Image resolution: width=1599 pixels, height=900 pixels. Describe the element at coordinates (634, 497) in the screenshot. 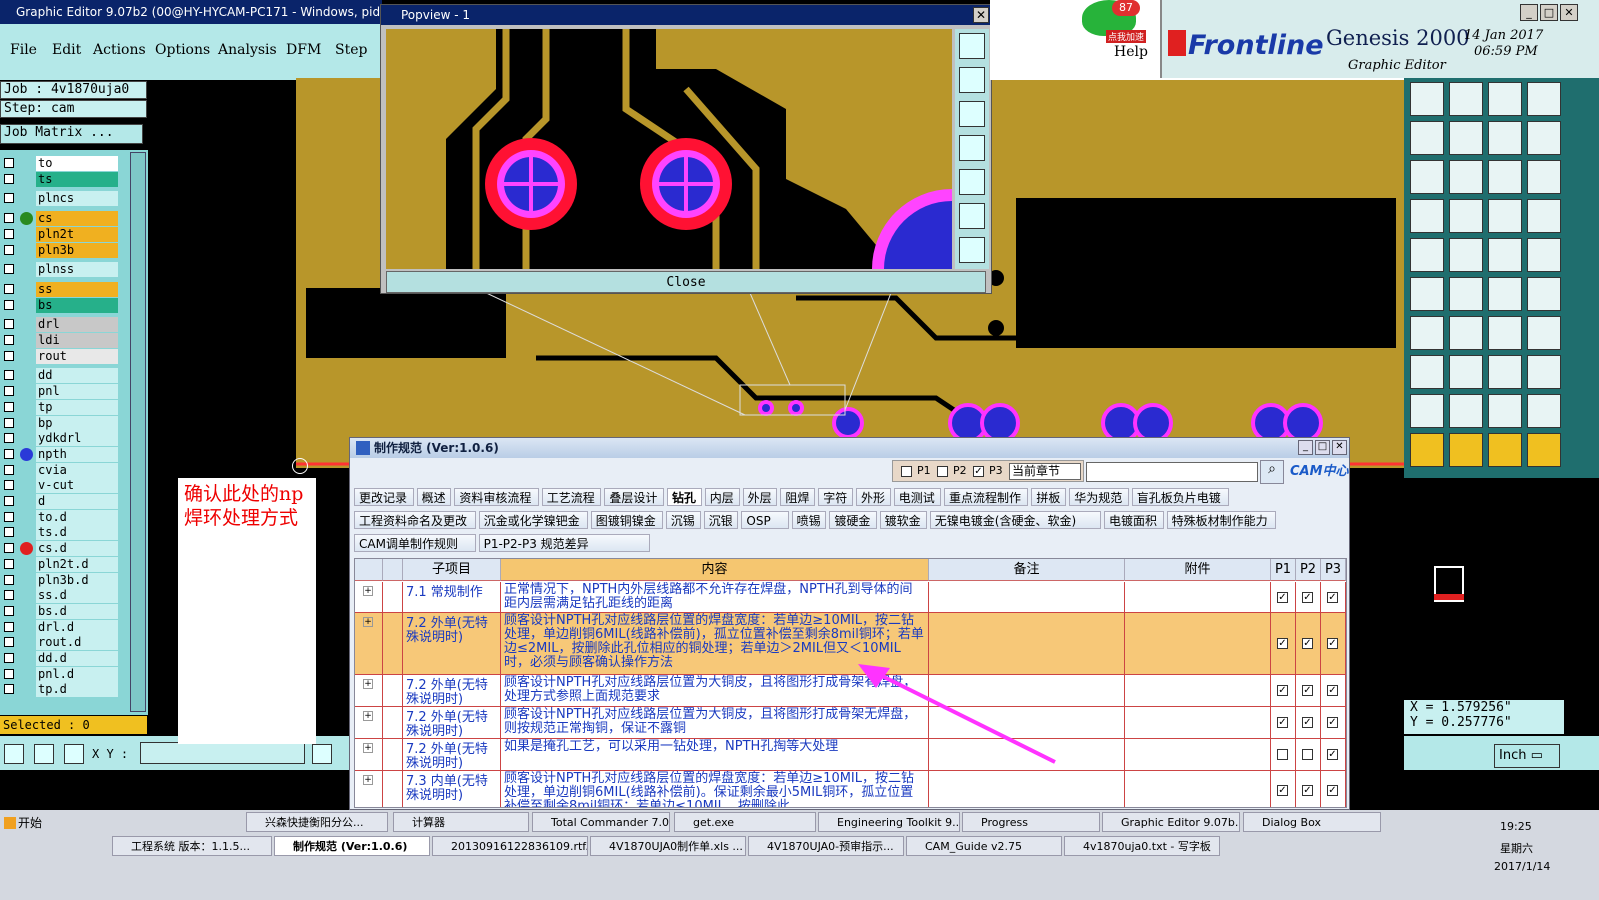

I see `tab-row1-4: 叠层设计` at that location.